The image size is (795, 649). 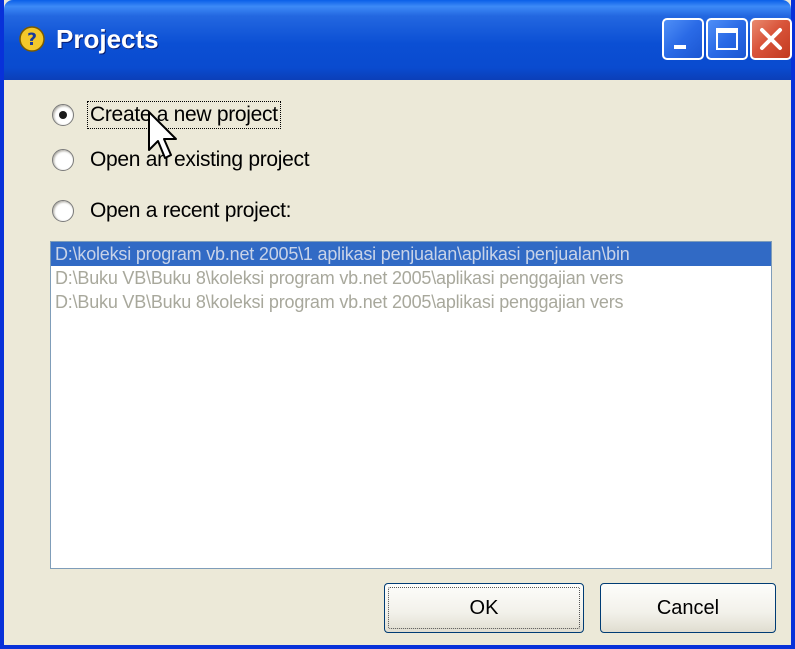 I want to click on radio-create-new, so click(x=63, y=115).